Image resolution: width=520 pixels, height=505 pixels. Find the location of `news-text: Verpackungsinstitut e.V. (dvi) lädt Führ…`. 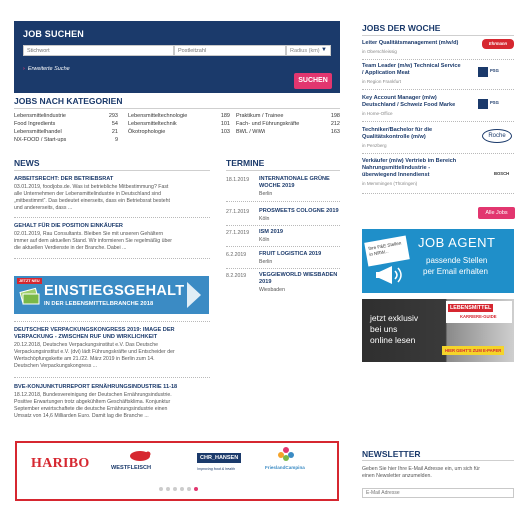

news-text: Verpackungsinstitut e.V. (dvi) lädt Führ… is located at coordinates (94, 352).